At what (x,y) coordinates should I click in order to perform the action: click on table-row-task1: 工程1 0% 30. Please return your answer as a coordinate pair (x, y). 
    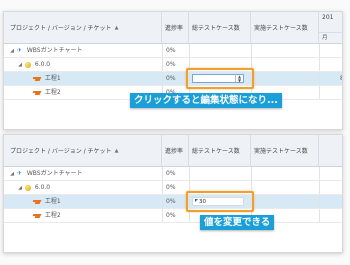
    Looking at the image, I should click on (173, 202).